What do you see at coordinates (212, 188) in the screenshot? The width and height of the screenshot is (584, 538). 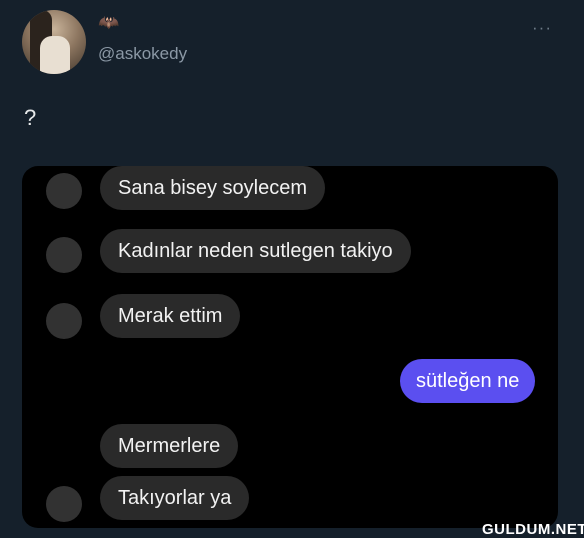 I see `chat-message: Sana bisey soylecem` at bounding box center [212, 188].